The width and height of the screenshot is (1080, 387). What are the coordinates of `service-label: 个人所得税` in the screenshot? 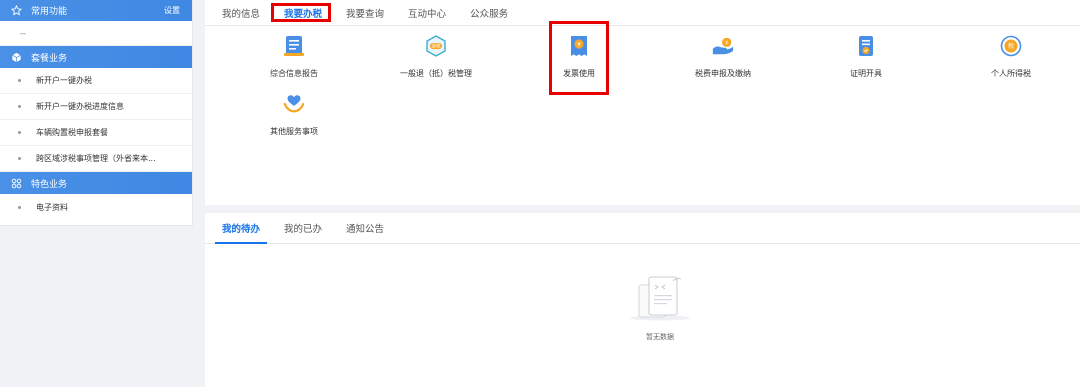 It's located at (1011, 73).